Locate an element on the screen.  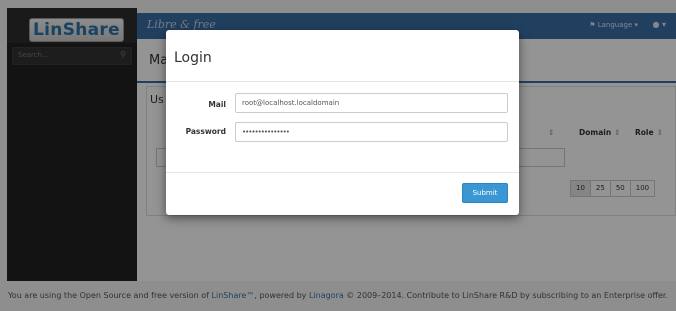
submit-button: Submit is located at coordinates (485, 193).